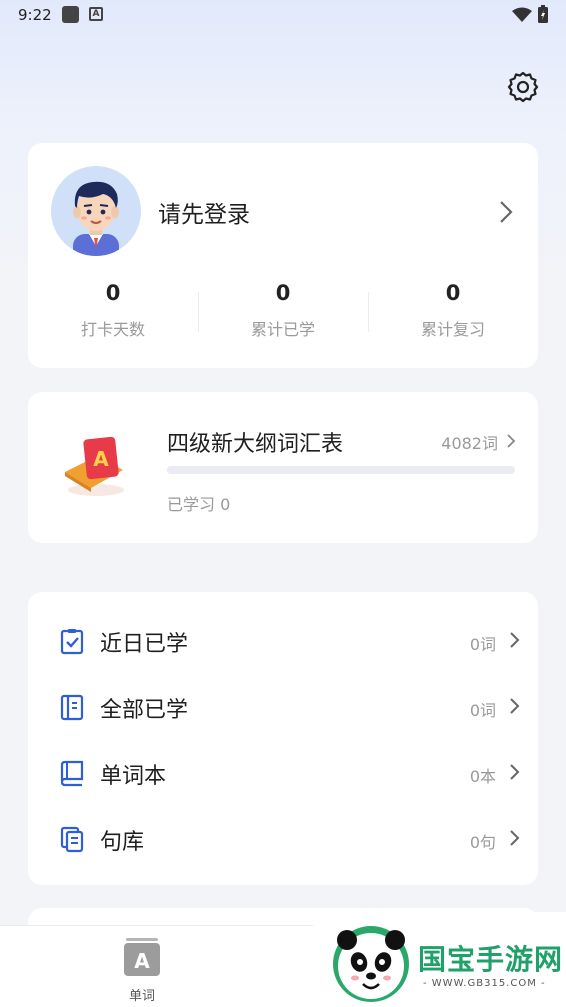 This screenshot has height=1007, width=566. I want to click on tab-label: 单词, so click(141, 996).